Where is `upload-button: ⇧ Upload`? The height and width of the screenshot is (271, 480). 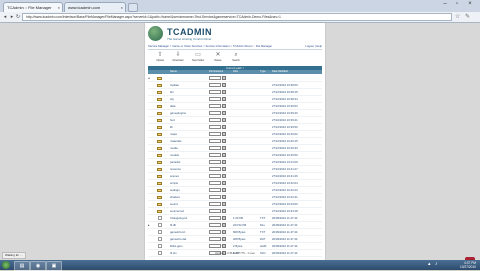
upload-button: ⇧ Upload is located at coordinates (160, 58).